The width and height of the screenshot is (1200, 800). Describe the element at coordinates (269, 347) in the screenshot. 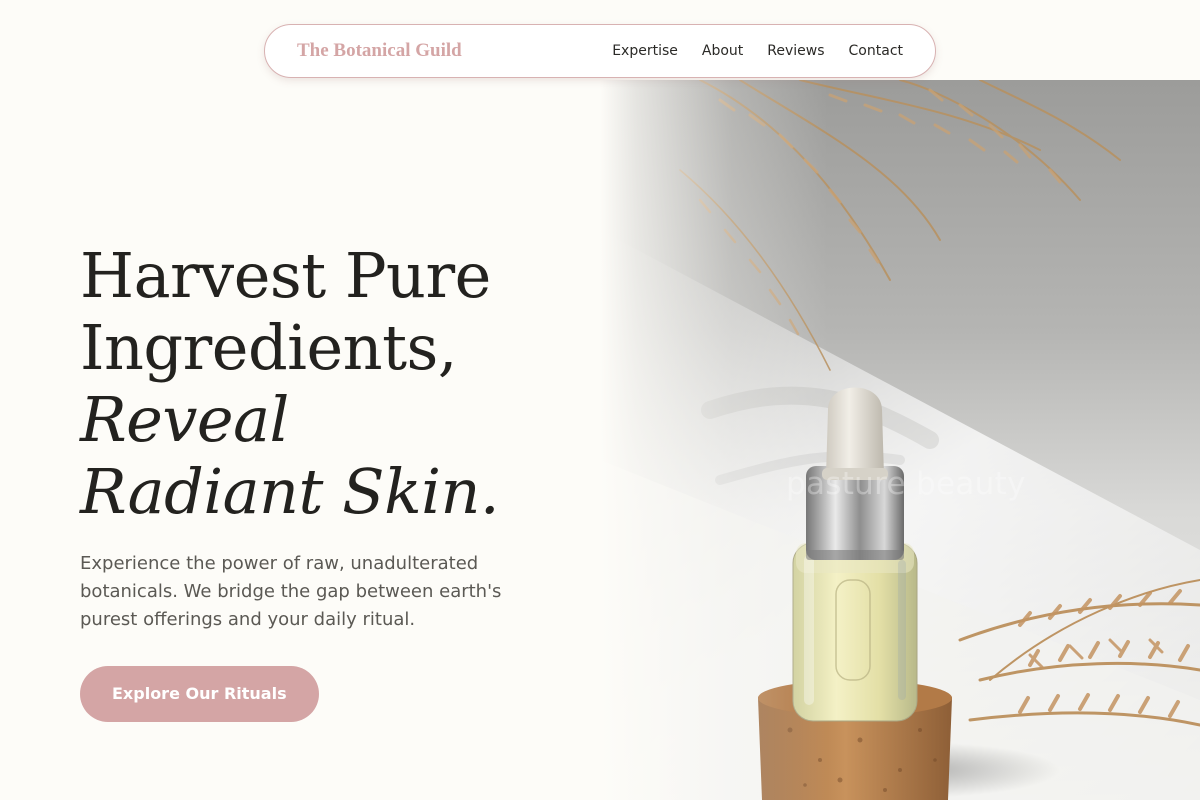

I see `headline-line-2: Ingredients,` at that location.